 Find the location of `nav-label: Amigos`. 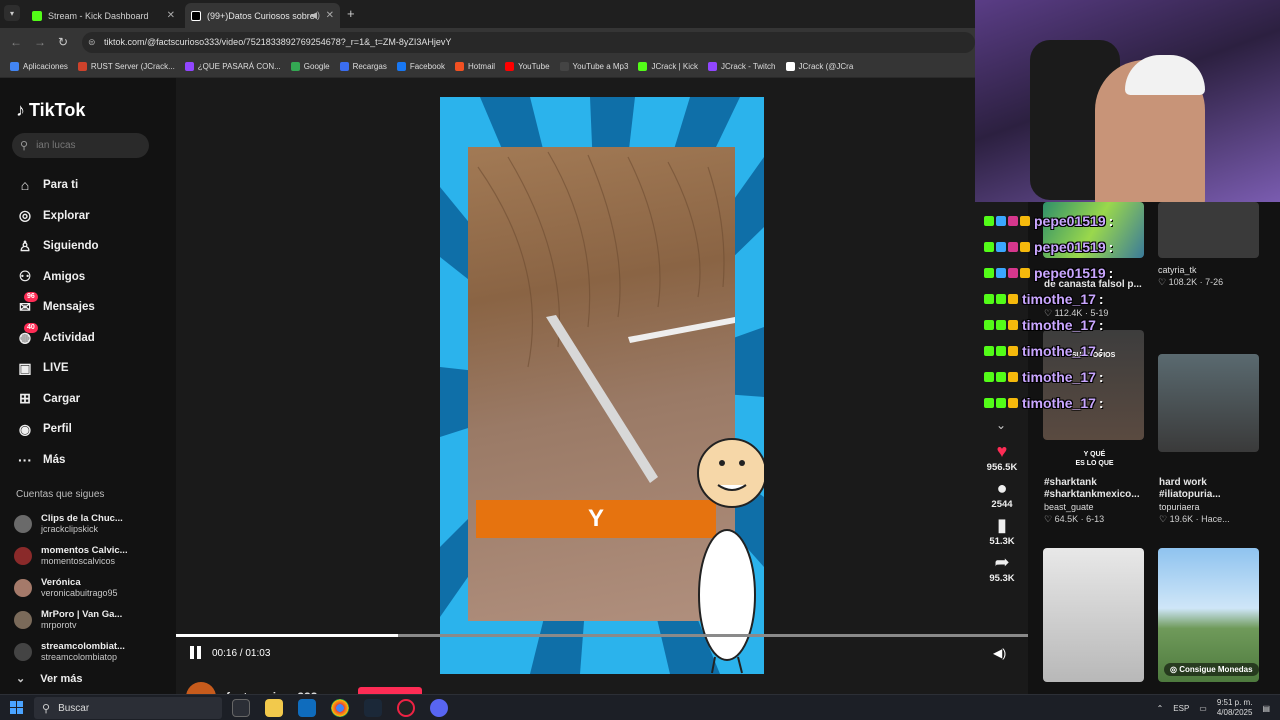

nav-label: Amigos is located at coordinates (64, 276).